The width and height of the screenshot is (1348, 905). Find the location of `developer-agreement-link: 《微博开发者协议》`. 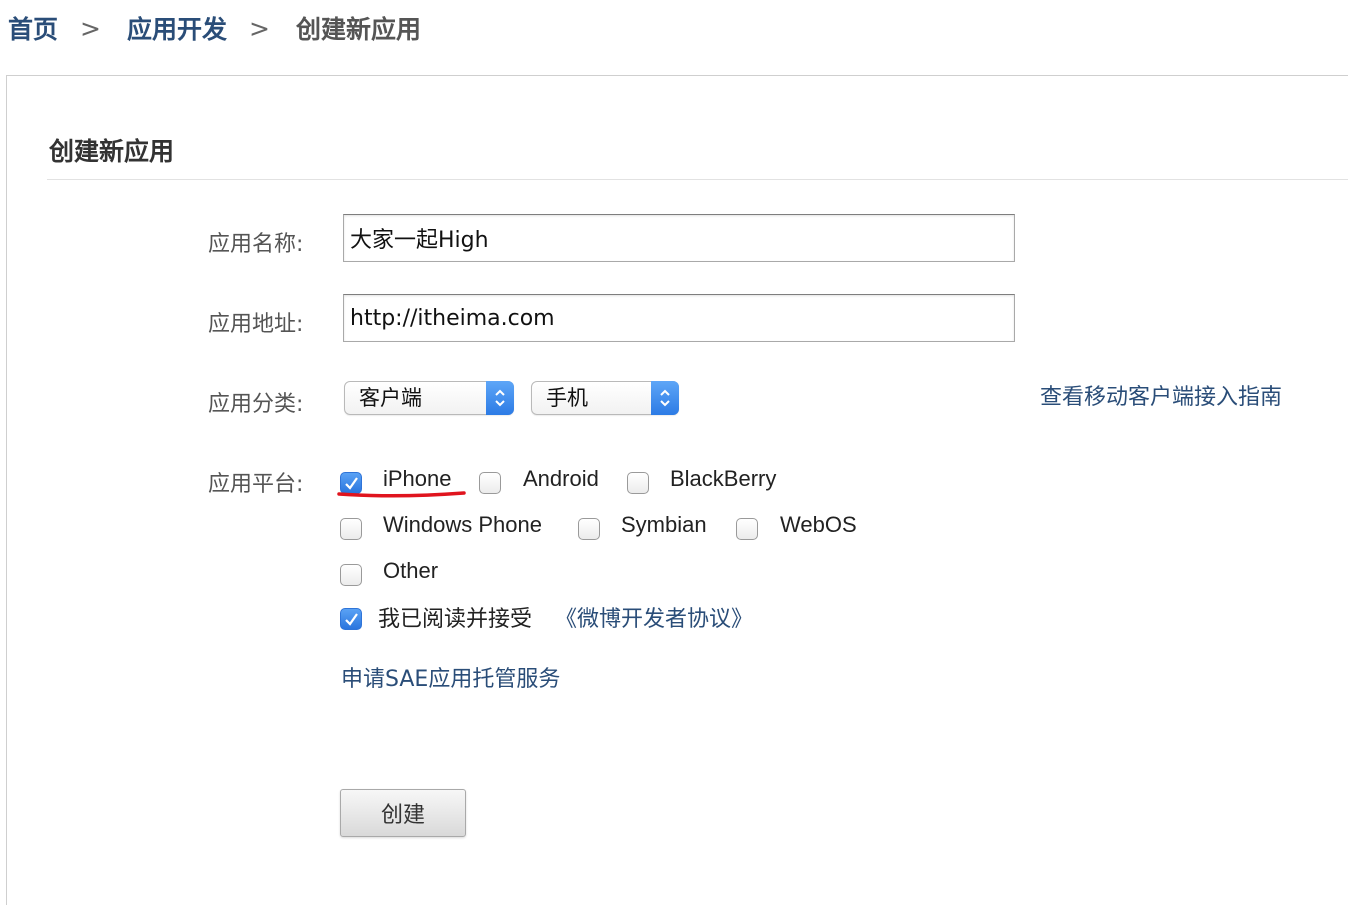

developer-agreement-link: 《微博开发者协议》 is located at coordinates (654, 617).